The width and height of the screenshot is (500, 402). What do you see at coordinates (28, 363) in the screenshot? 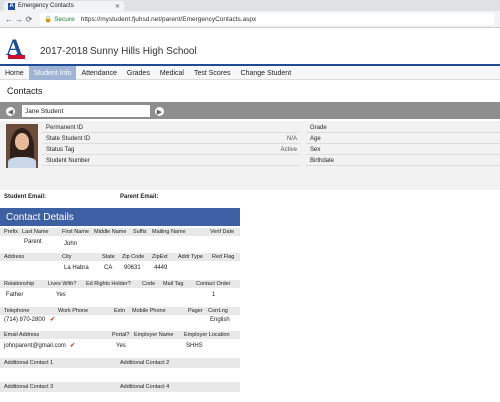
I see `additional-contact-1: Additional Contact 1` at bounding box center [28, 363].